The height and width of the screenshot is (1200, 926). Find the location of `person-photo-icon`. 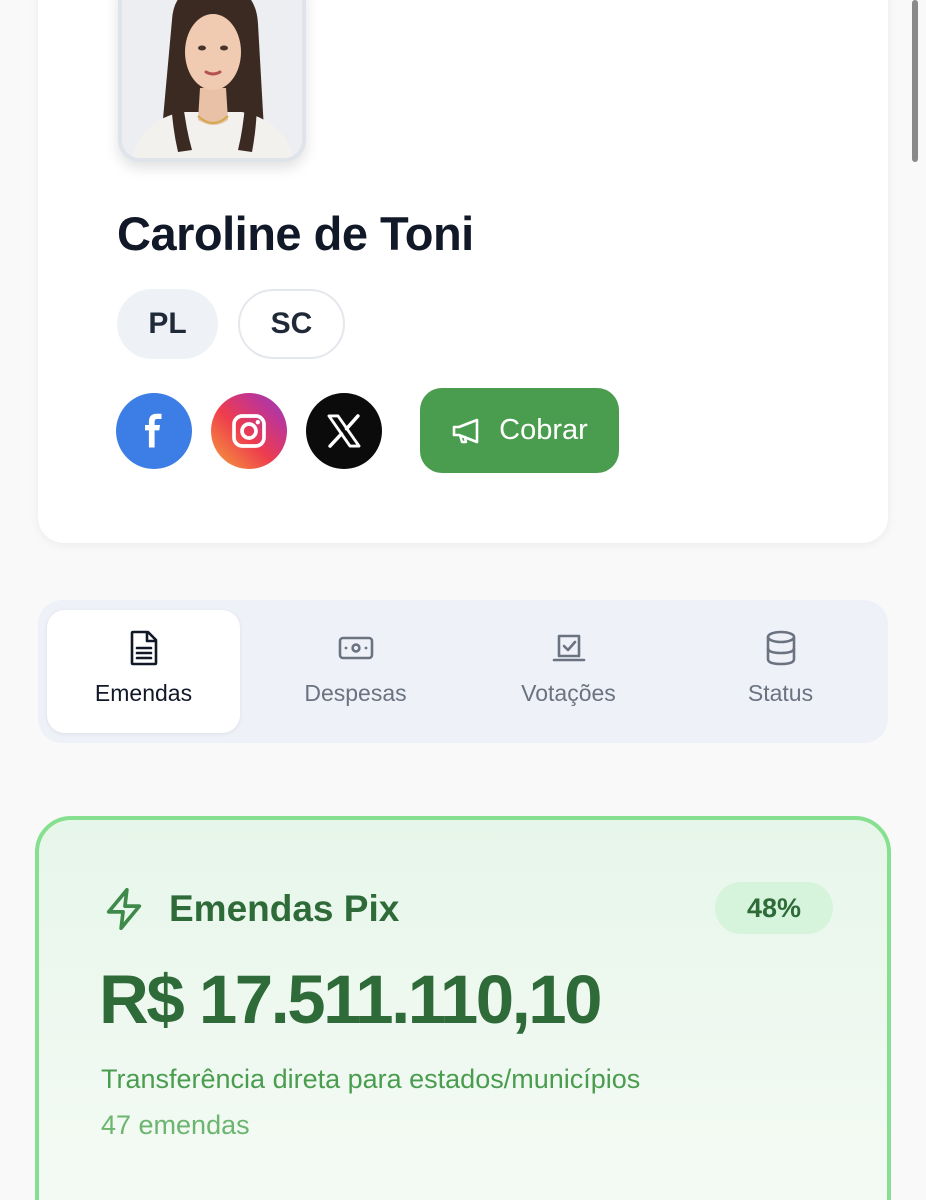

person-photo-icon is located at coordinates (212, 79).